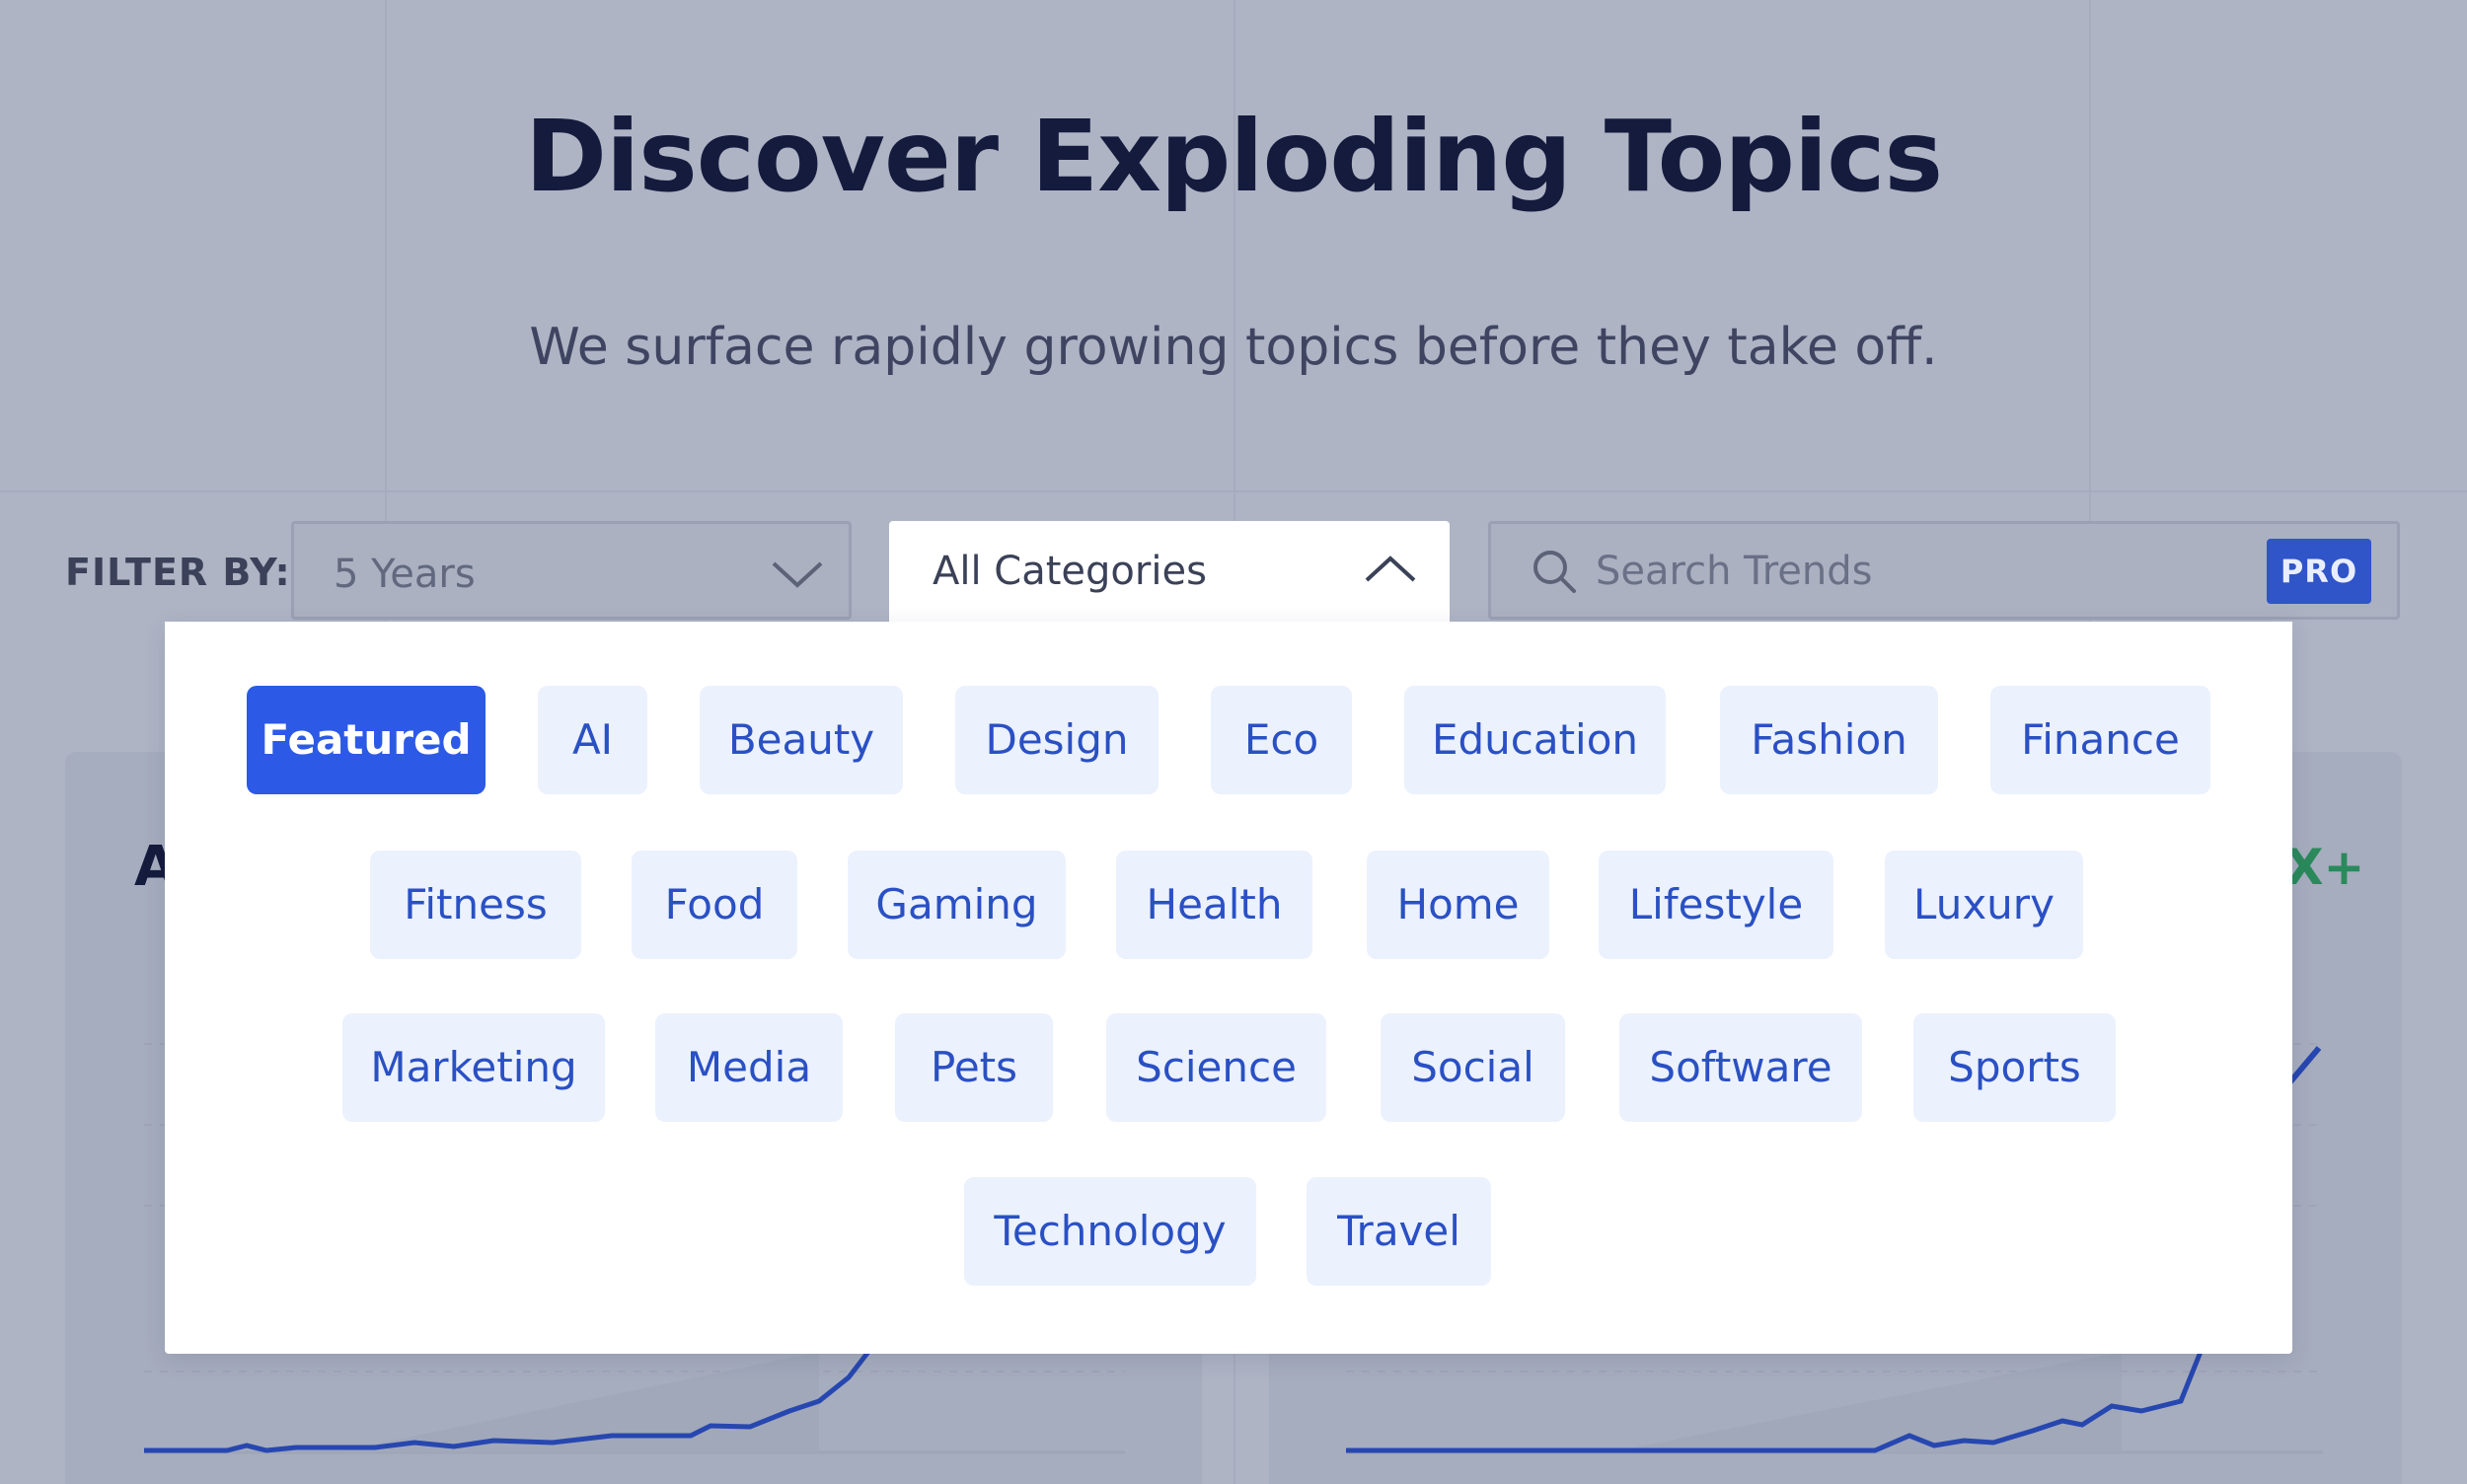 Image resolution: width=2467 pixels, height=1484 pixels. What do you see at coordinates (592, 740) in the screenshot?
I see `category-chip-ai: AI` at bounding box center [592, 740].